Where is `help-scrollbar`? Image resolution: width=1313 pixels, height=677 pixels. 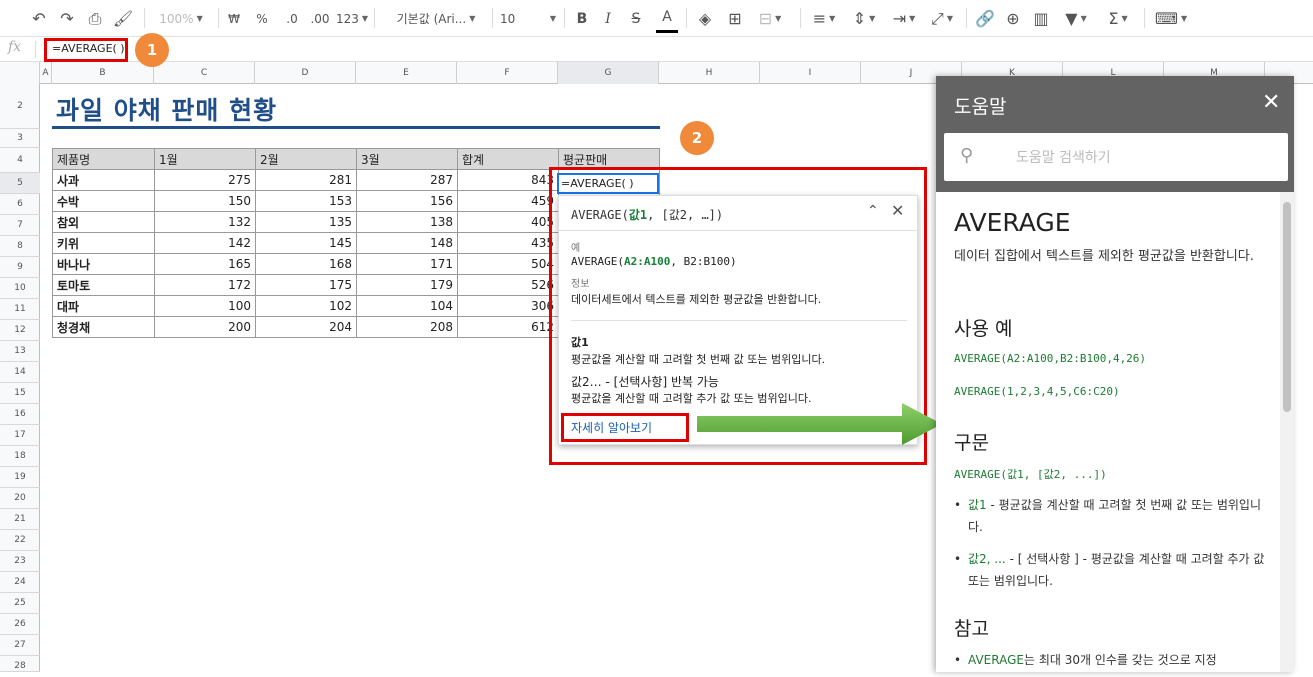
help-scrollbar is located at coordinates (1287, 432).